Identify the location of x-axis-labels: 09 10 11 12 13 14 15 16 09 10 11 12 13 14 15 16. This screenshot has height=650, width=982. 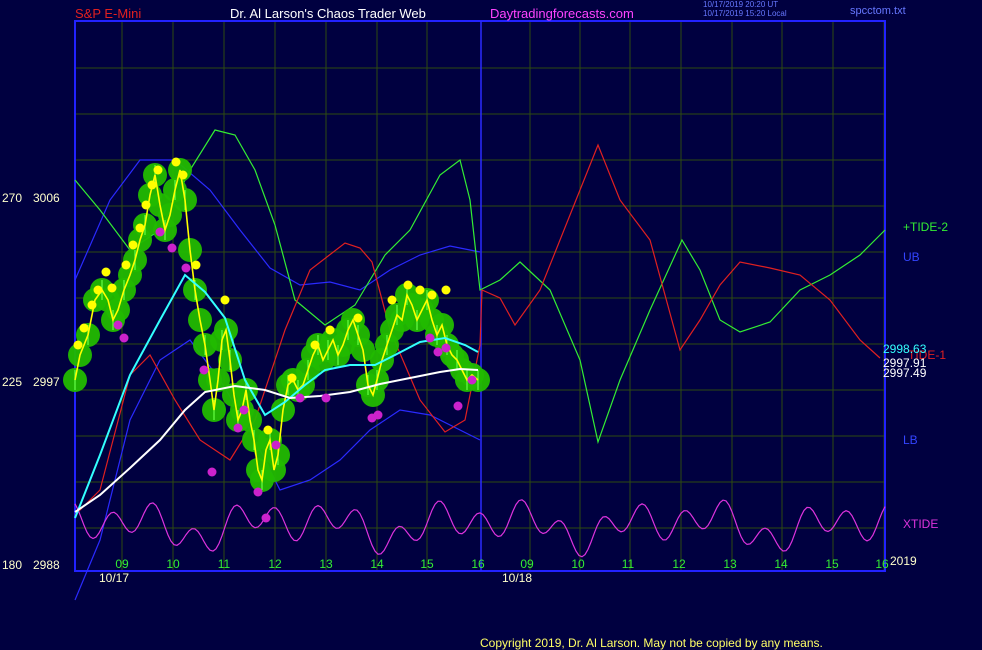
(502, 564).